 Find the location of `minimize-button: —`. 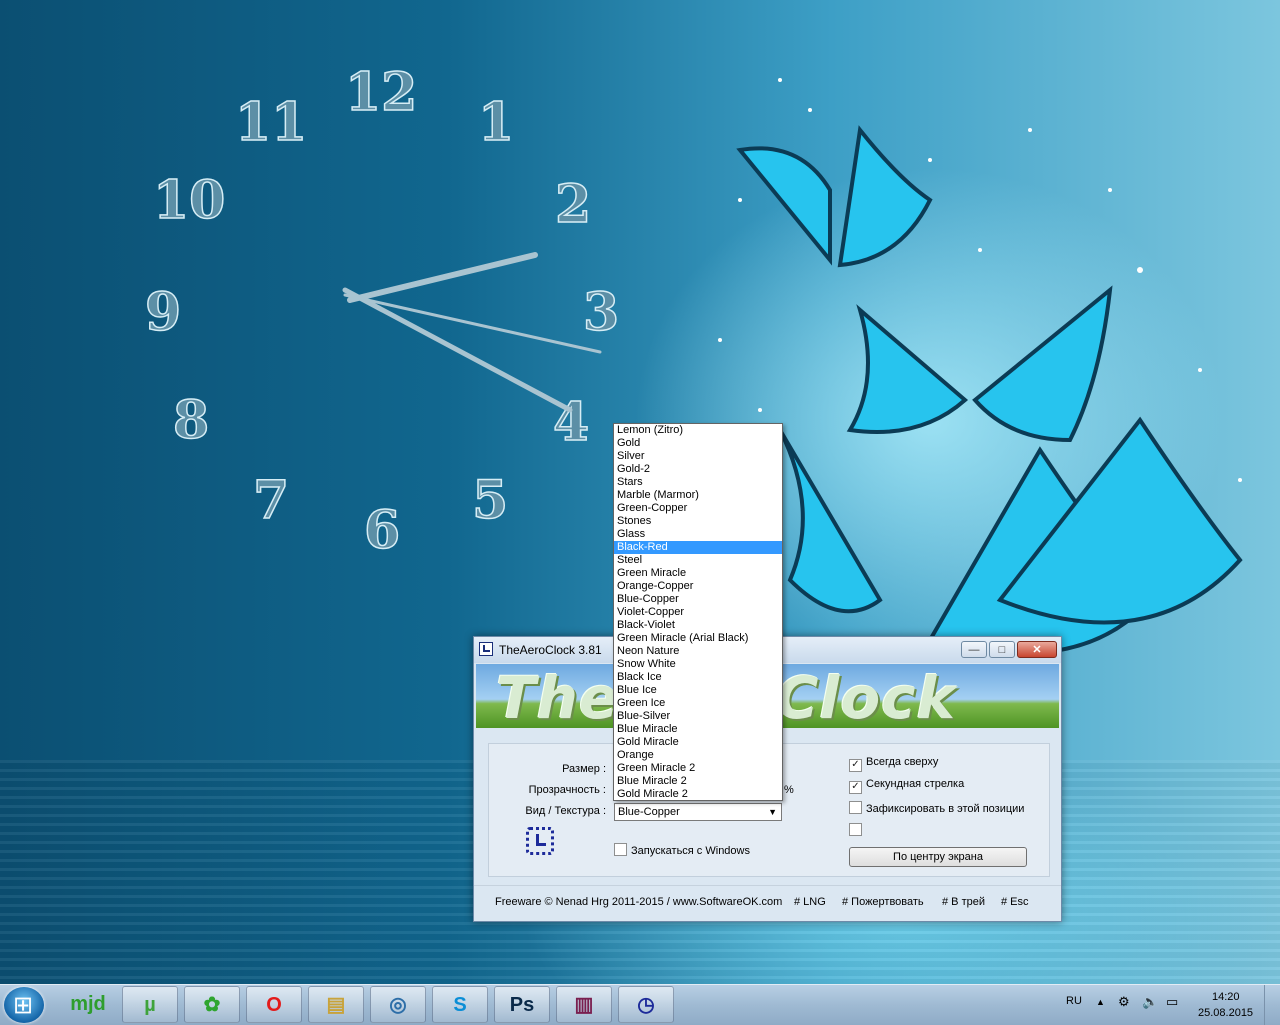

minimize-button: — is located at coordinates (974, 649).